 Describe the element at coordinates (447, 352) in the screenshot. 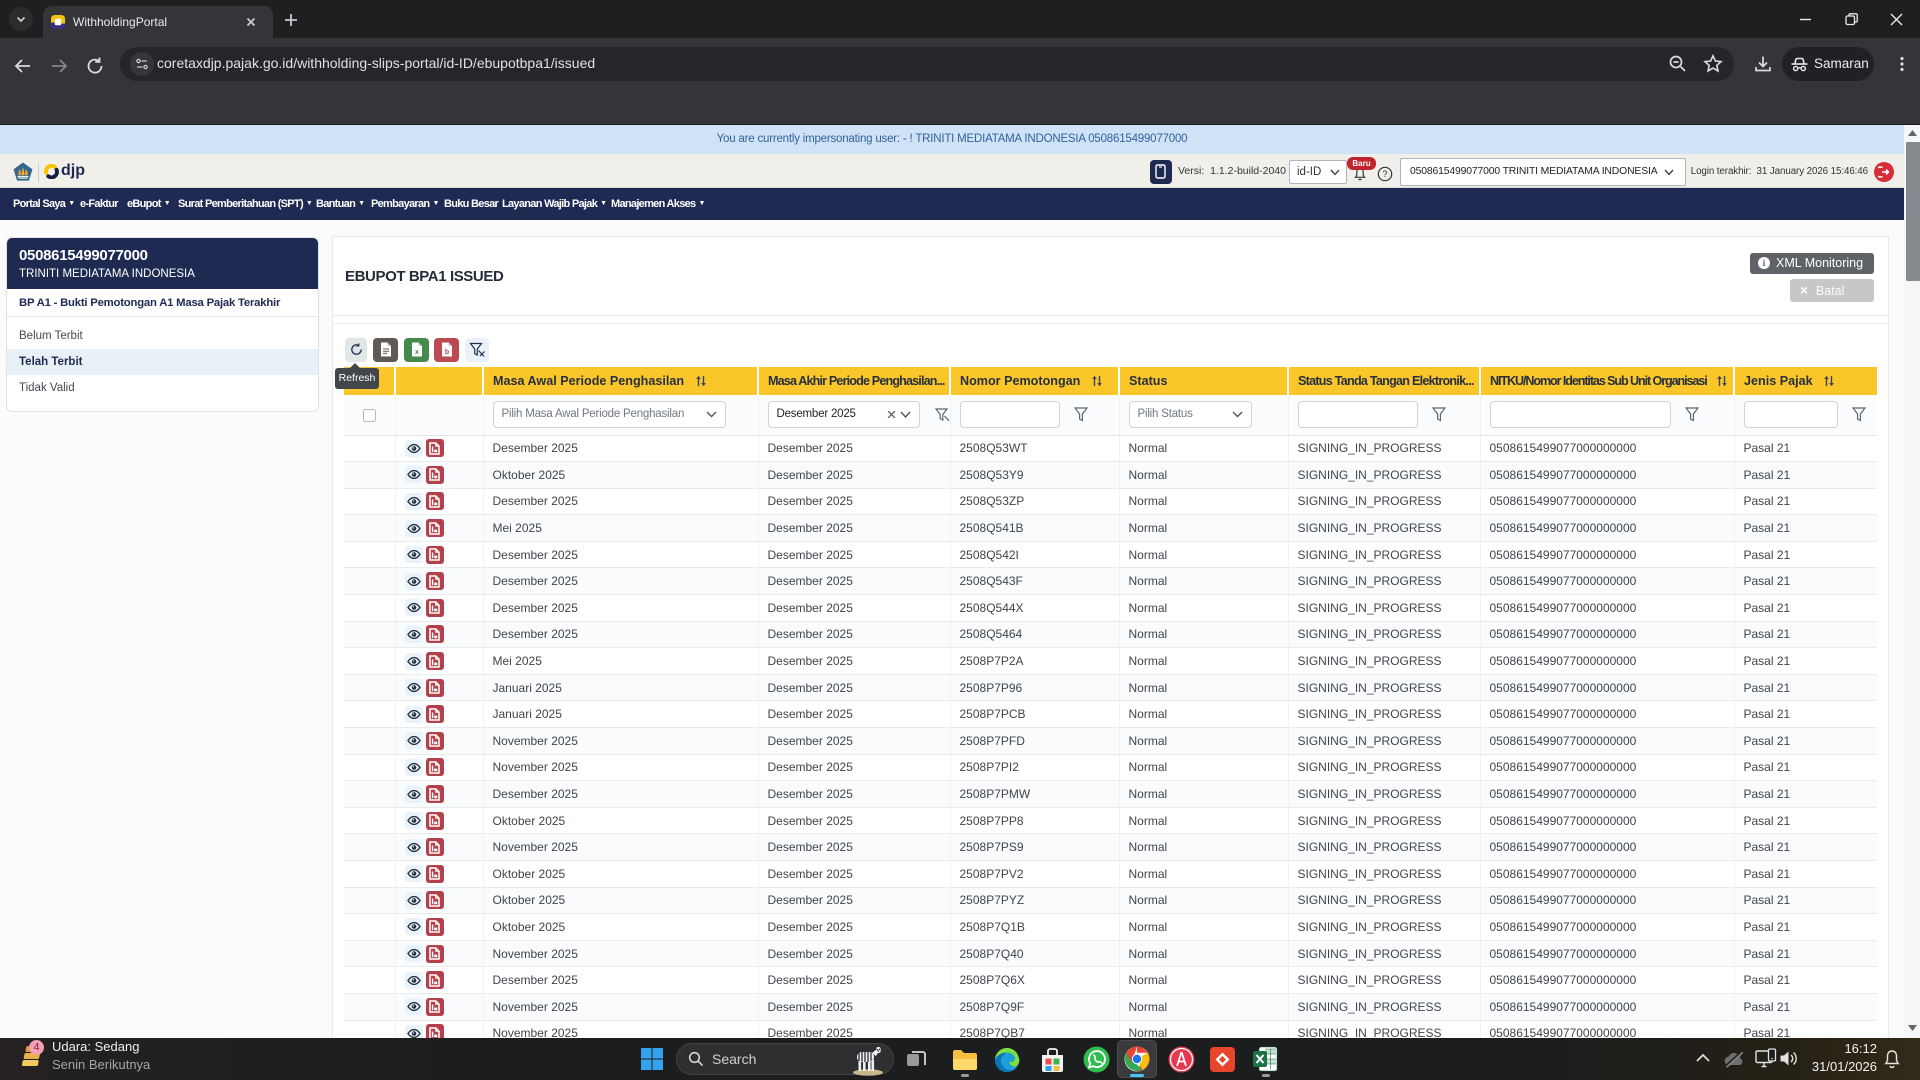

I see `svg-text: b` at that location.